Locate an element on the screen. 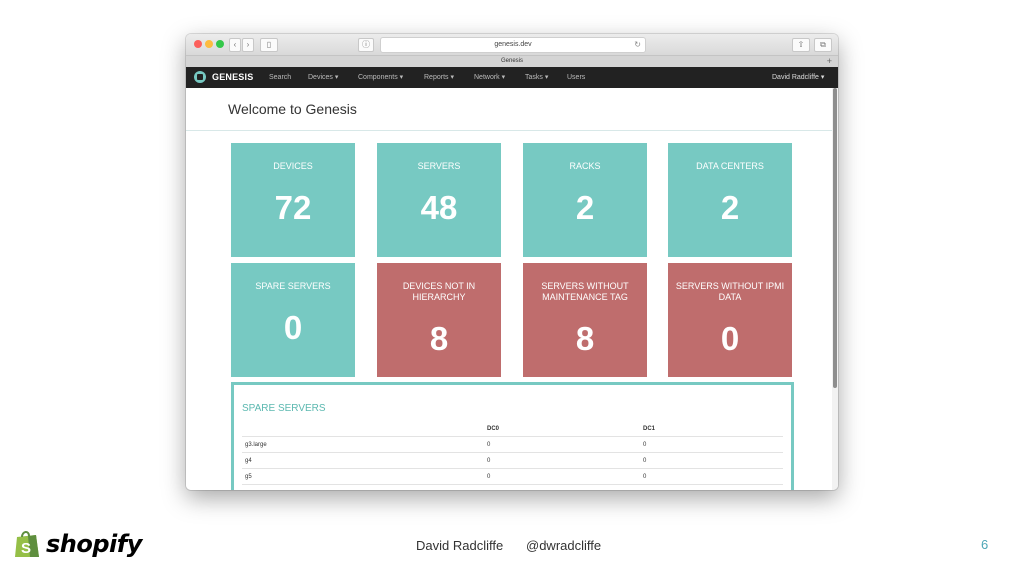  tile-servers-without-maintenance-tag: SERVERS WITHOUT MAINTENANCE TAG 8 is located at coordinates (585, 320).